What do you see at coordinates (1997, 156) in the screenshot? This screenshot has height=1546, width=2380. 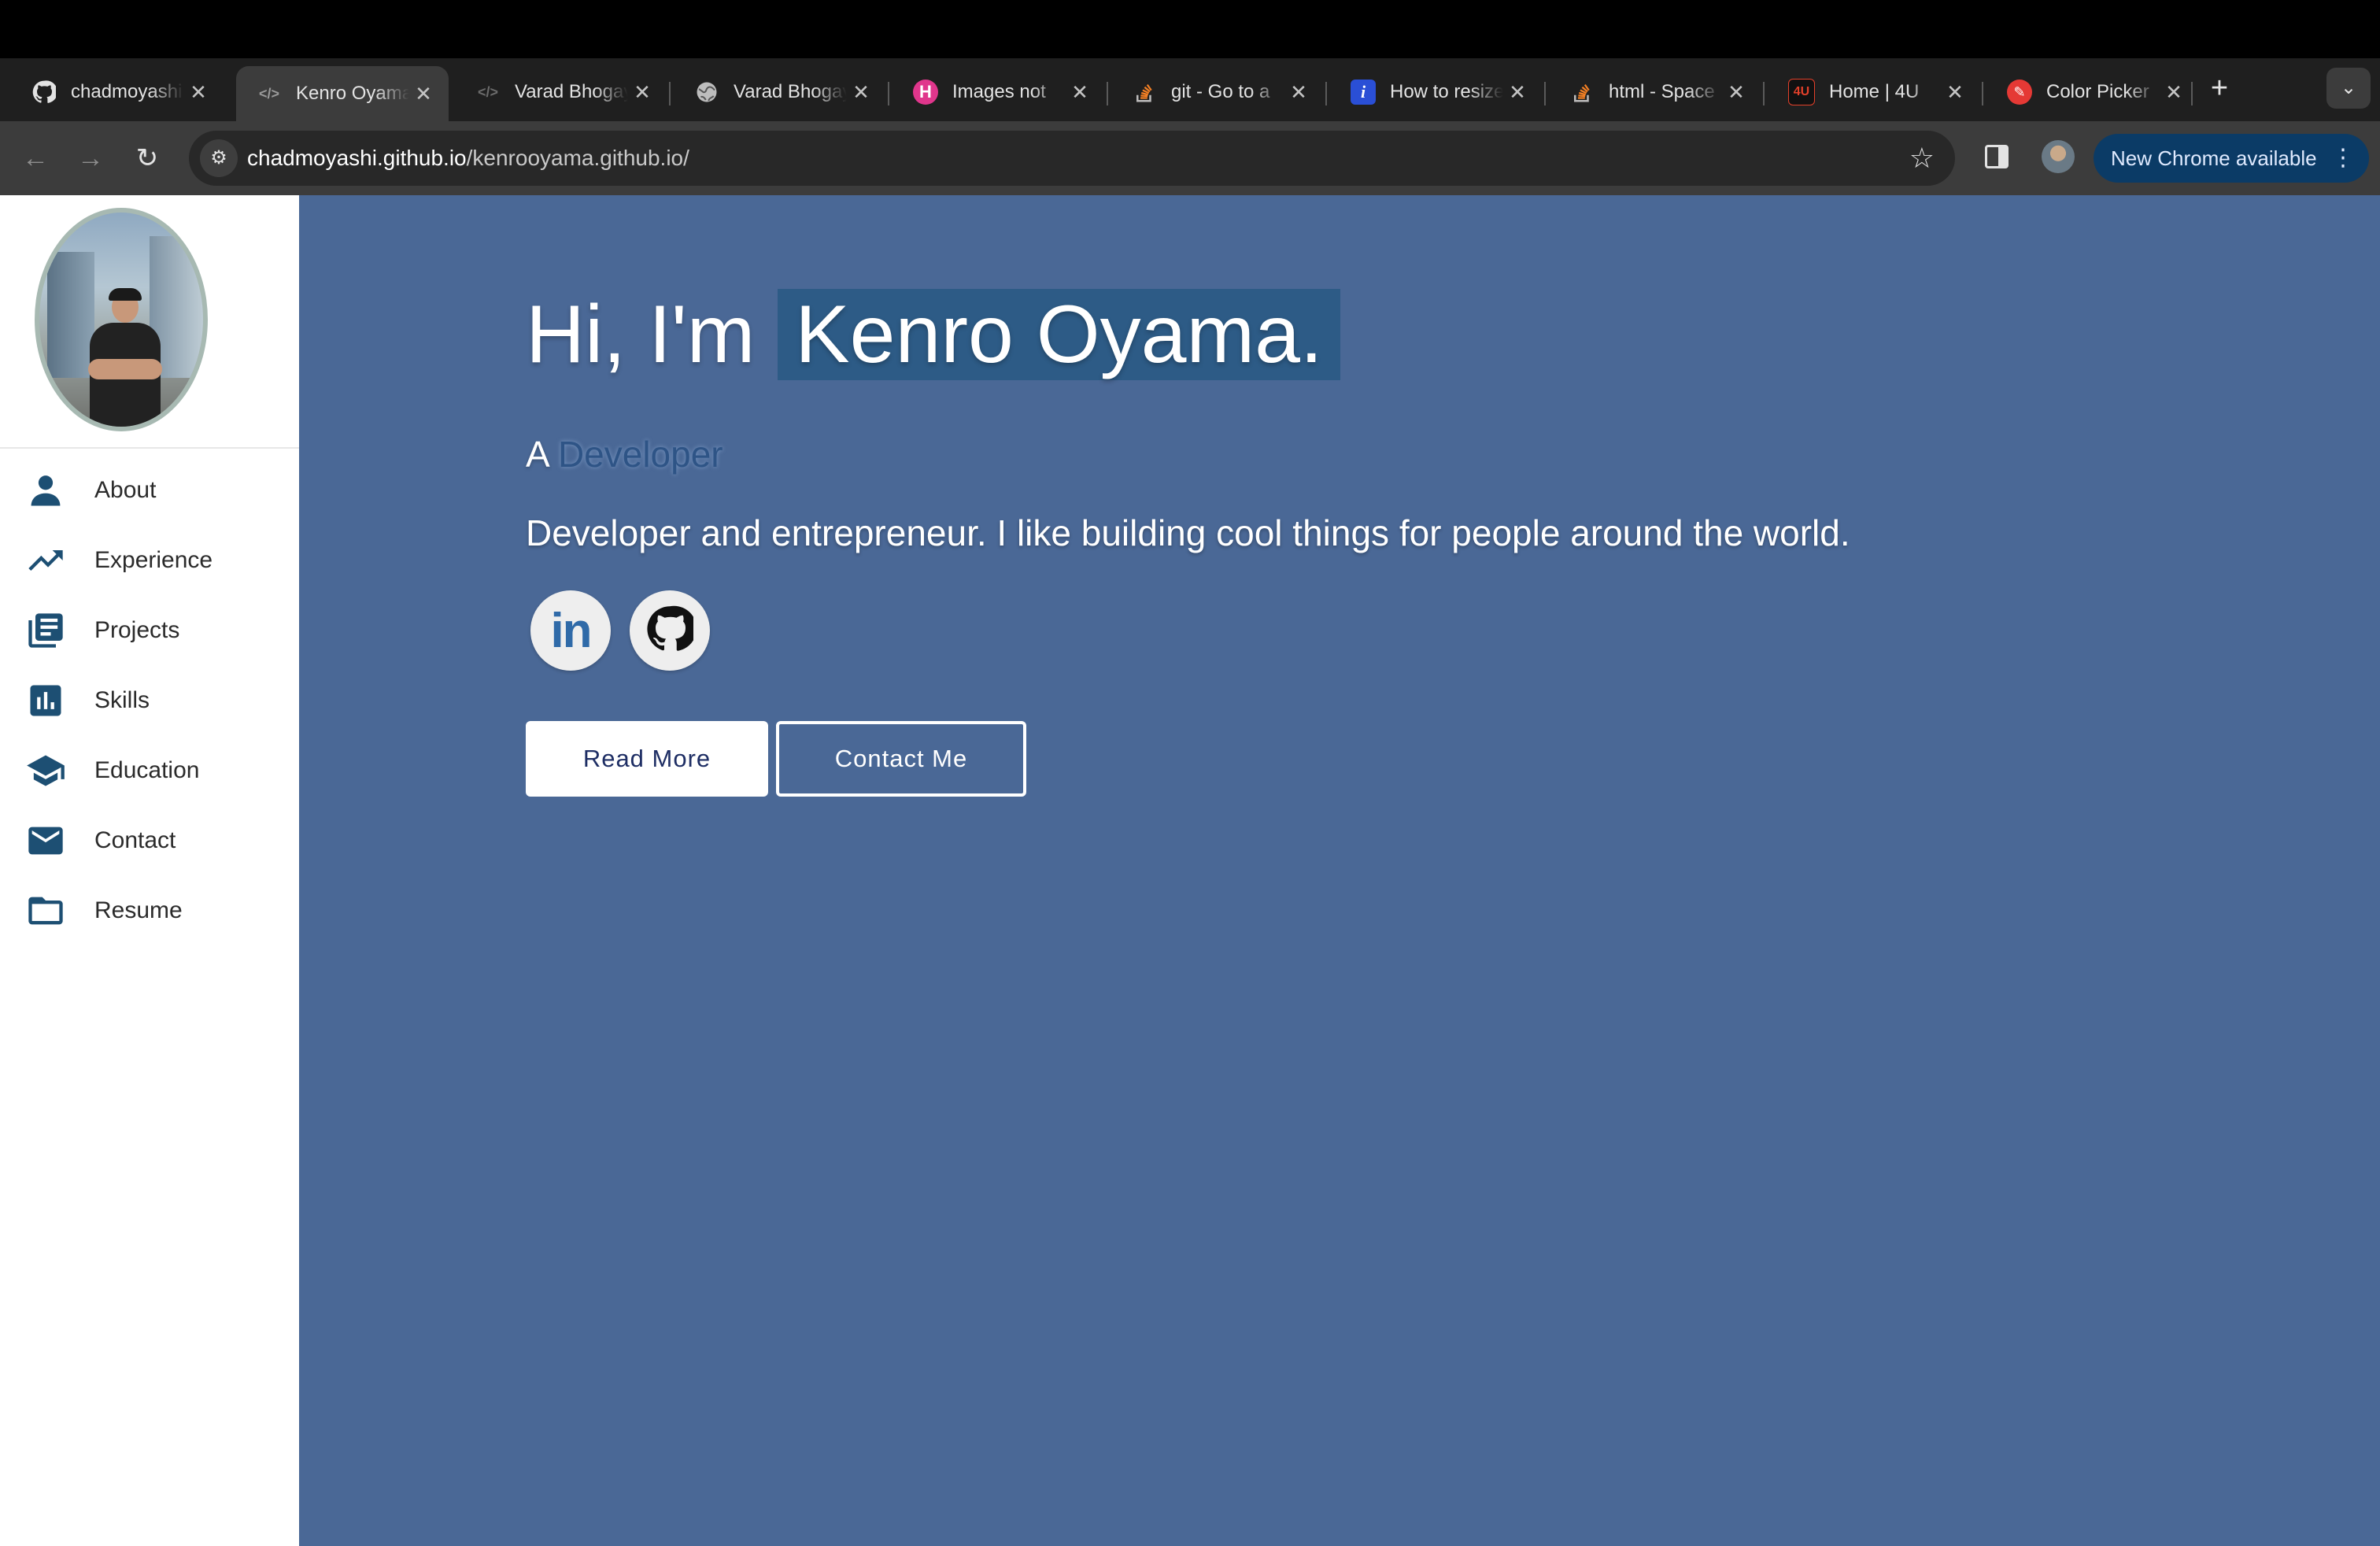 I see `side-panel-icon` at bounding box center [1997, 156].